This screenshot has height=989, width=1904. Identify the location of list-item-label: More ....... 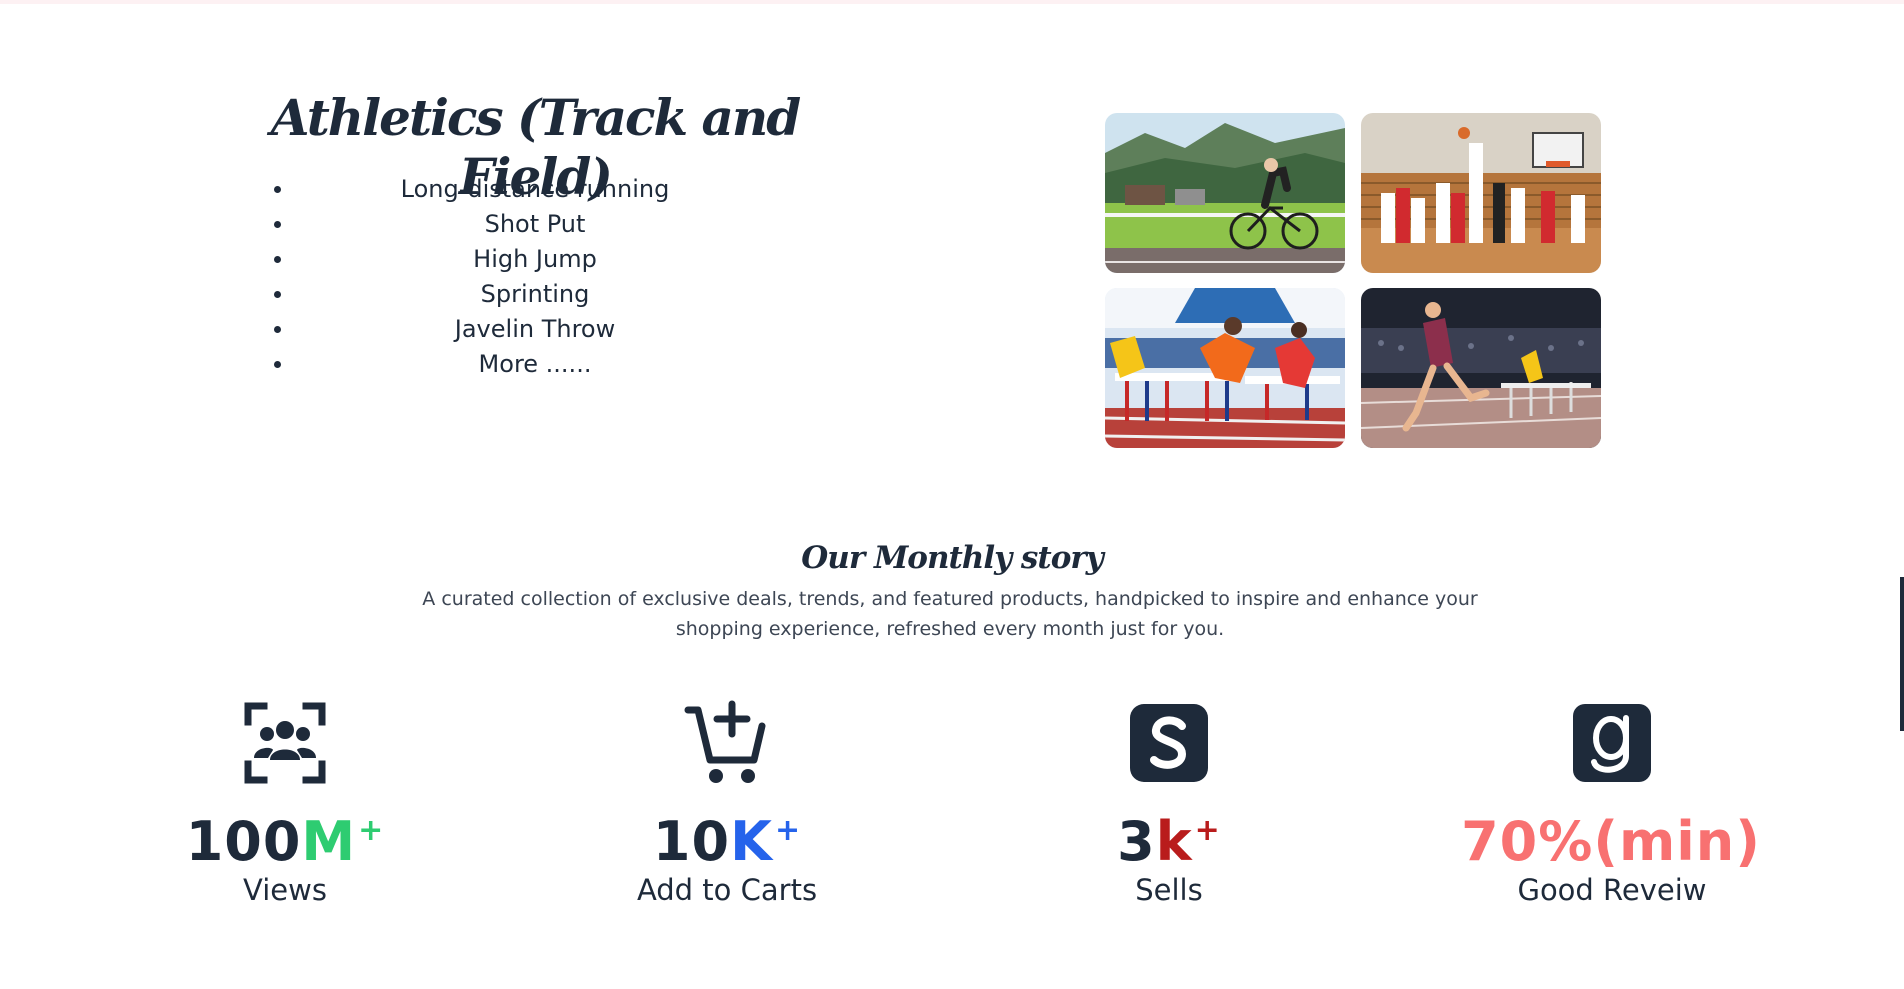
(535, 364).